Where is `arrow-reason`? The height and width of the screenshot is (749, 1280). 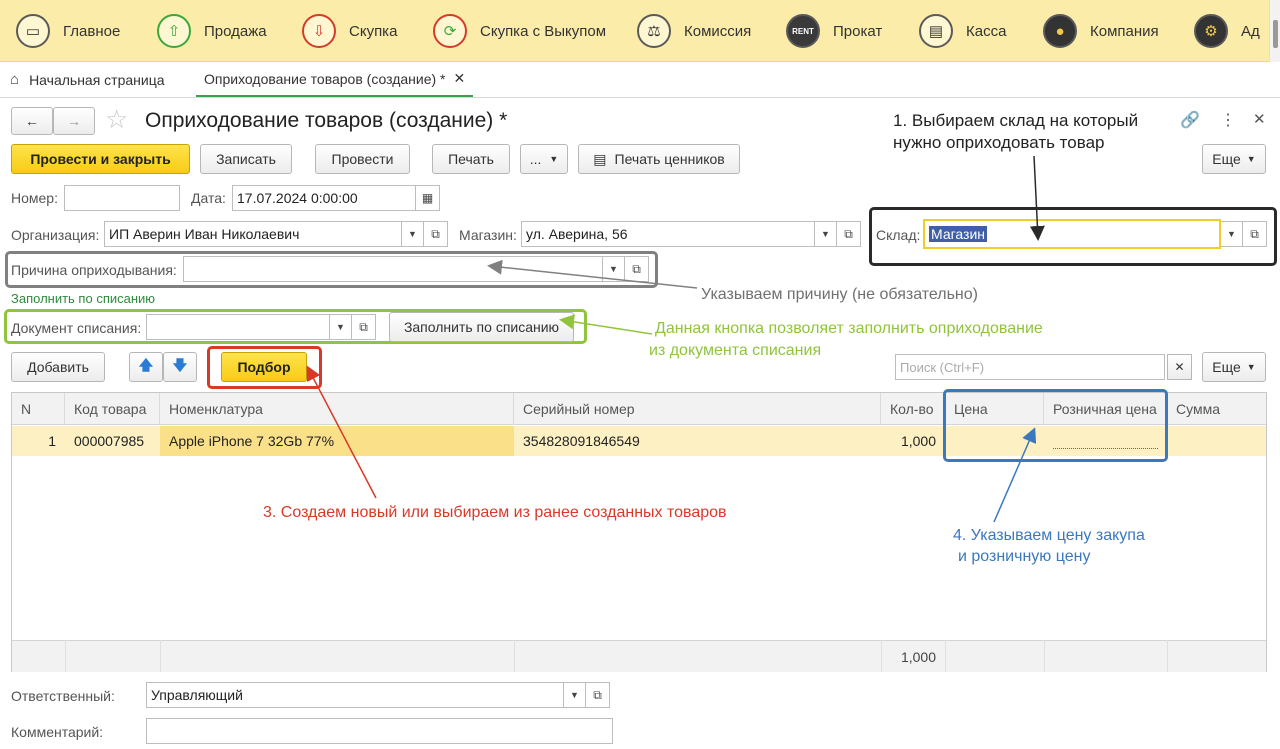
arrow-reason is located at coordinates (592, 274).